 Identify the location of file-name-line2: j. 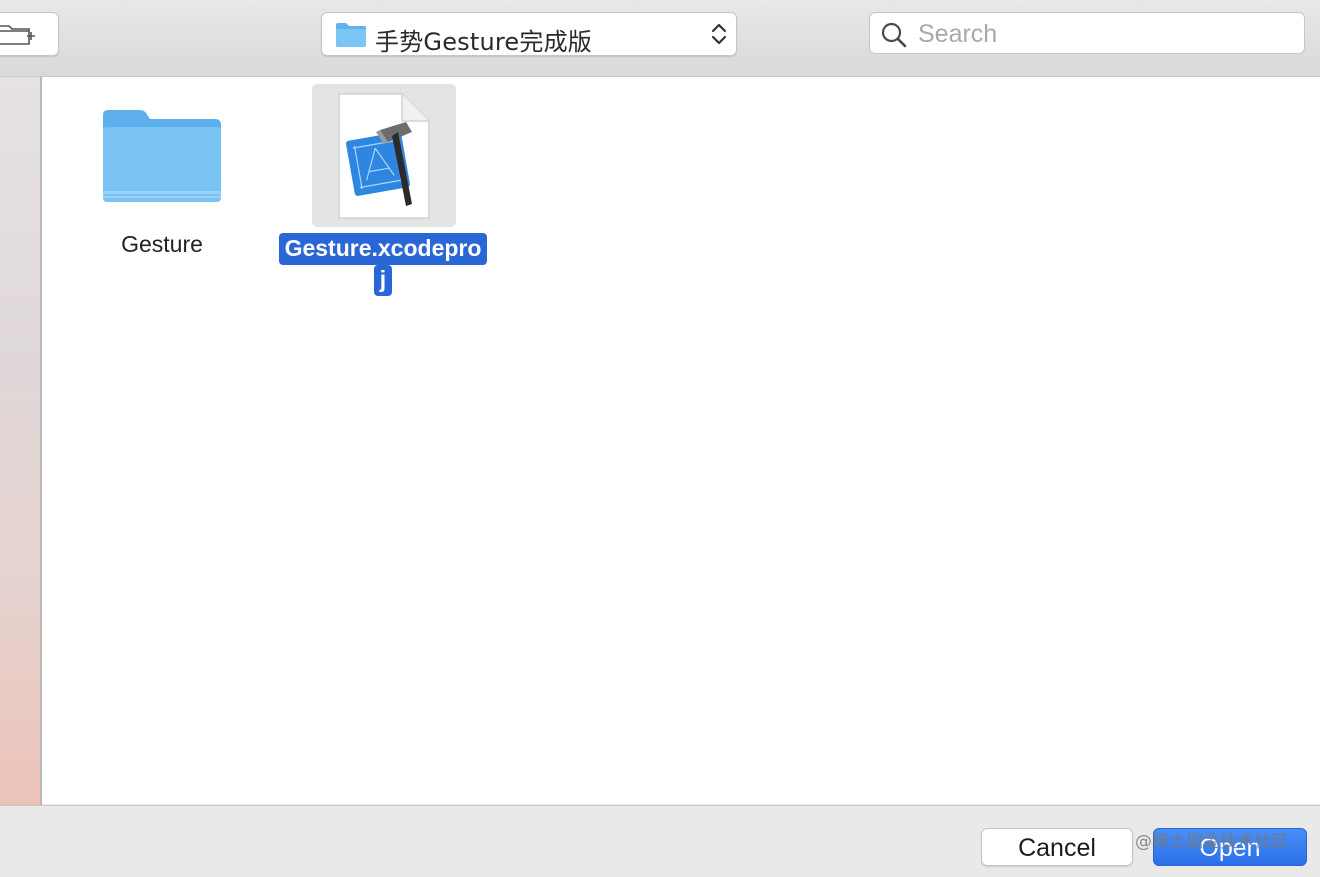
(383, 280).